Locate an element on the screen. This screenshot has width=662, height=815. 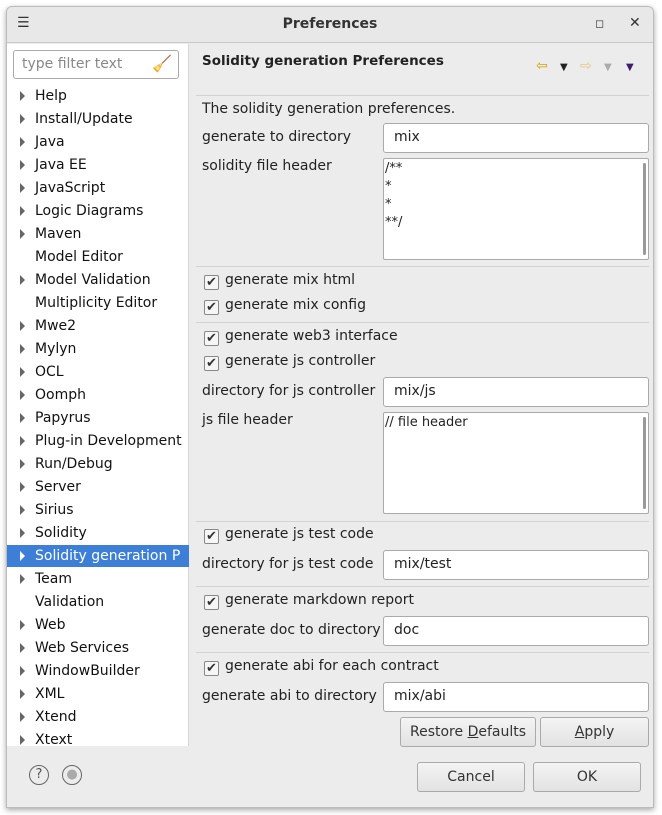
view-menu-icon: ▼ is located at coordinates (630, 67).